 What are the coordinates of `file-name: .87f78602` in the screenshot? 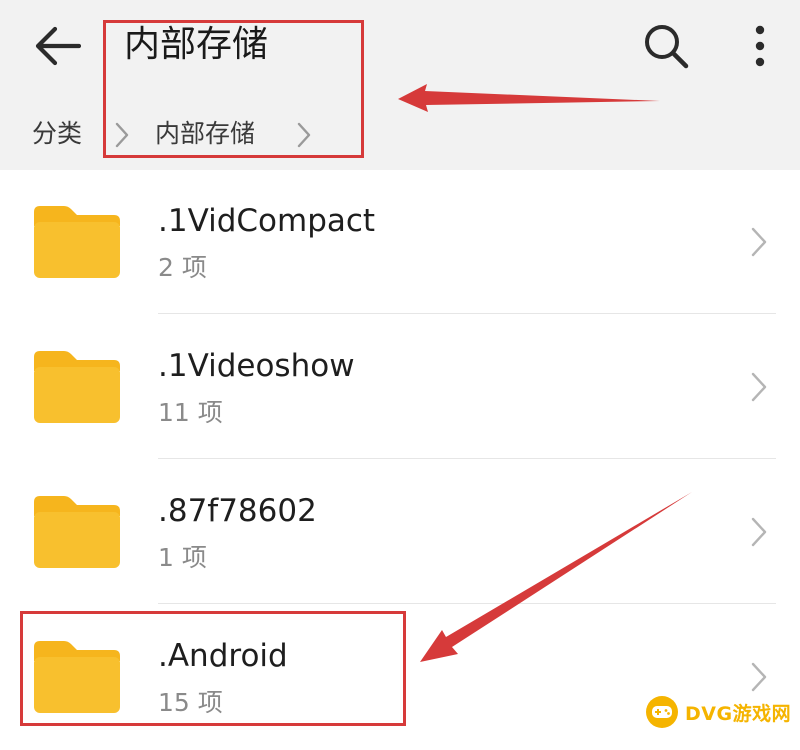 It's located at (237, 511).